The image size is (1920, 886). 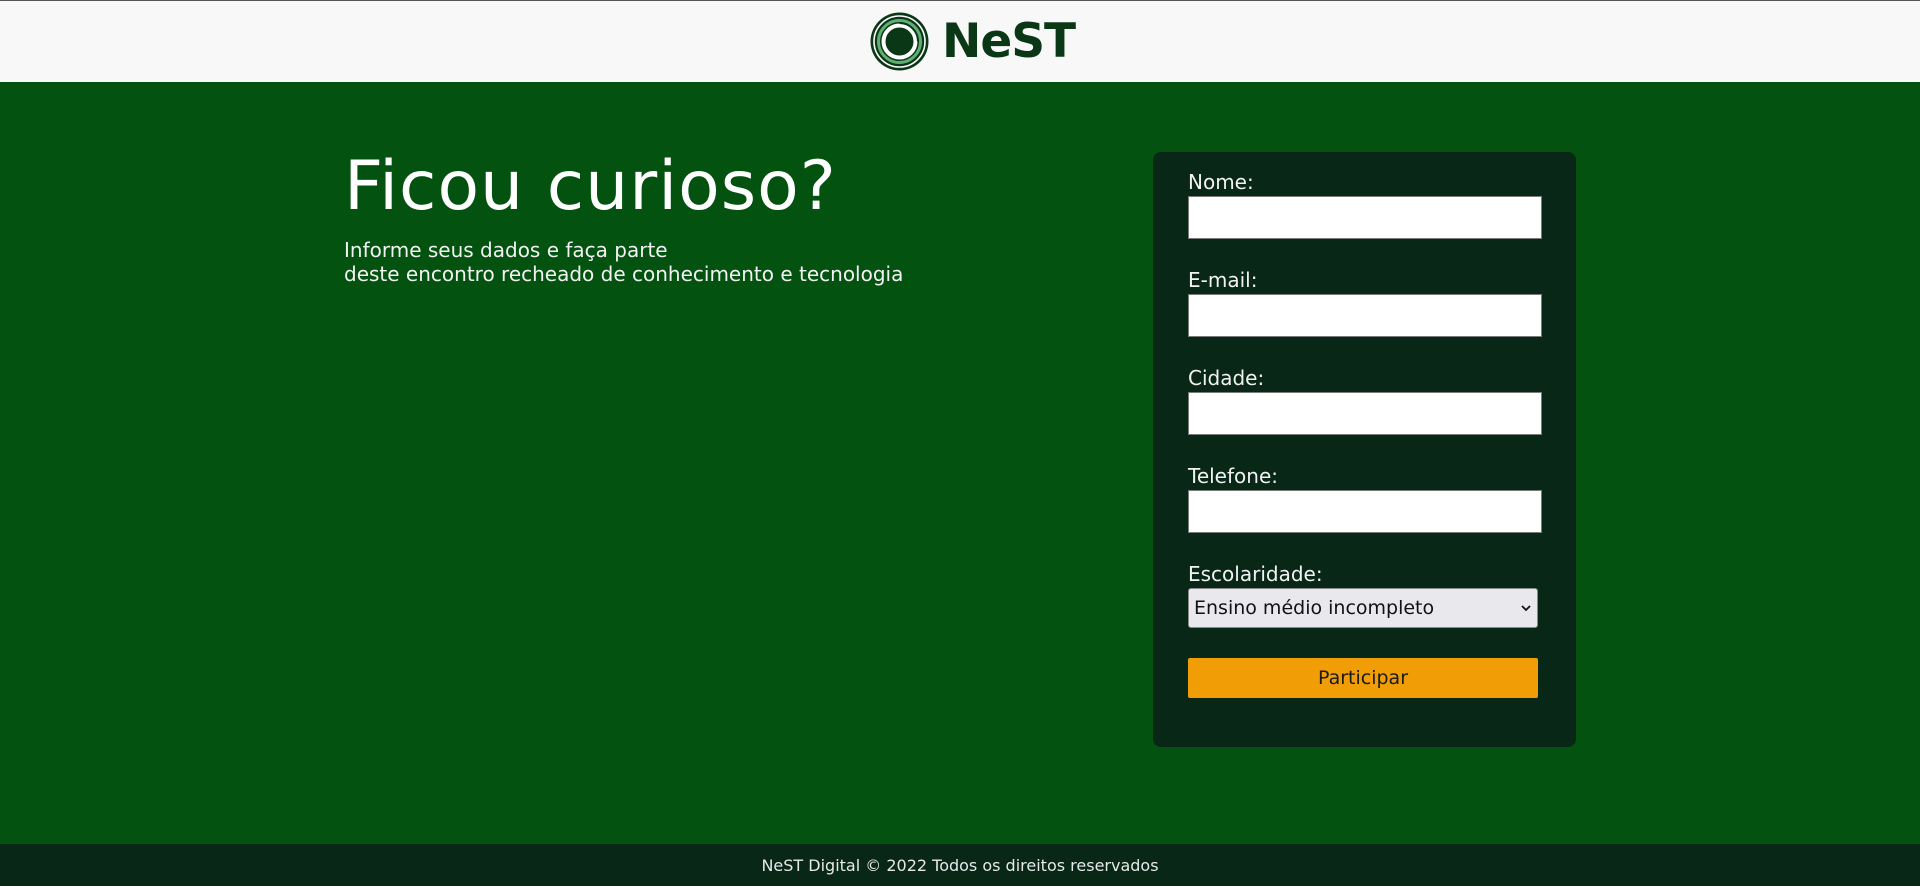 I want to click on brand-logo: NeST, so click(x=972, y=41).